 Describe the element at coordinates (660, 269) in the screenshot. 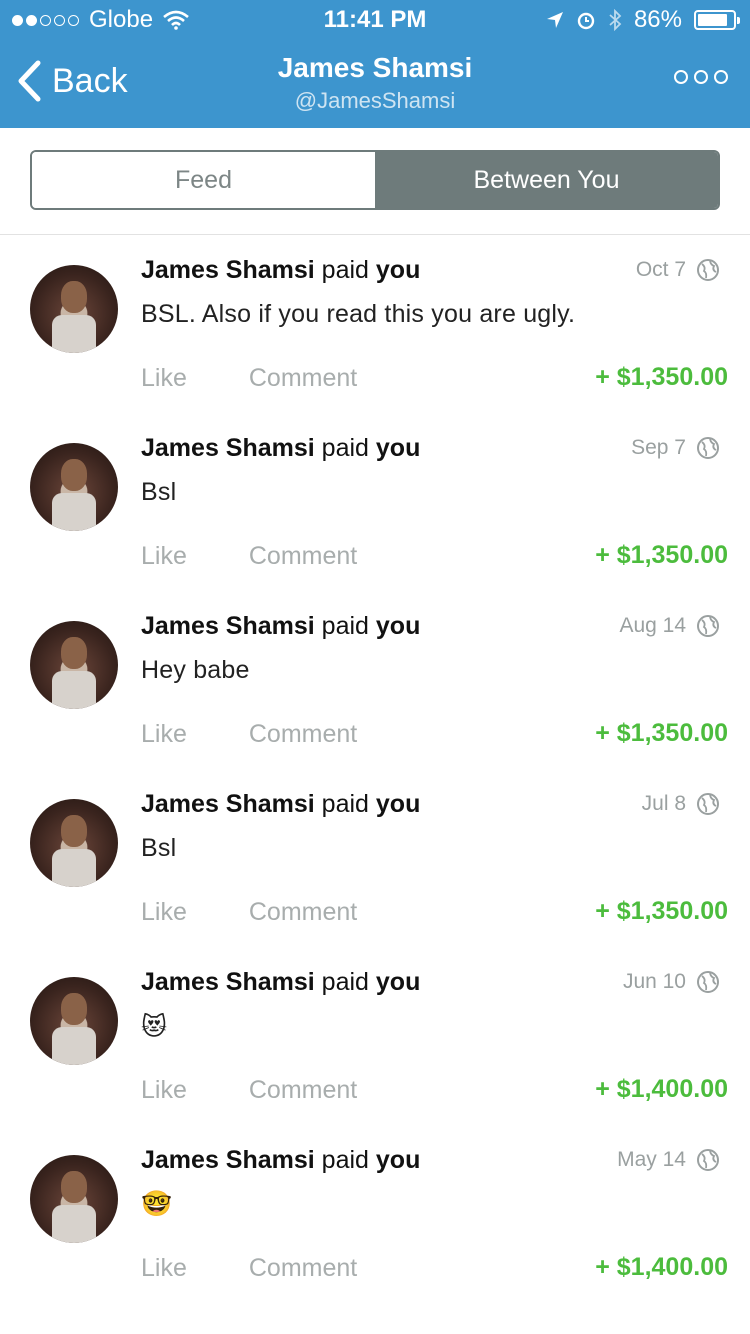

I see `date-text: Oct 7` at that location.